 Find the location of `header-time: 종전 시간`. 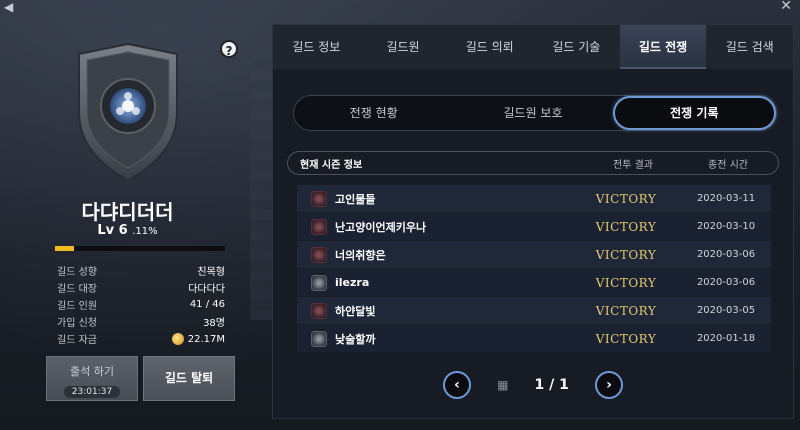

header-time: 종전 시간 is located at coordinates (728, 165).